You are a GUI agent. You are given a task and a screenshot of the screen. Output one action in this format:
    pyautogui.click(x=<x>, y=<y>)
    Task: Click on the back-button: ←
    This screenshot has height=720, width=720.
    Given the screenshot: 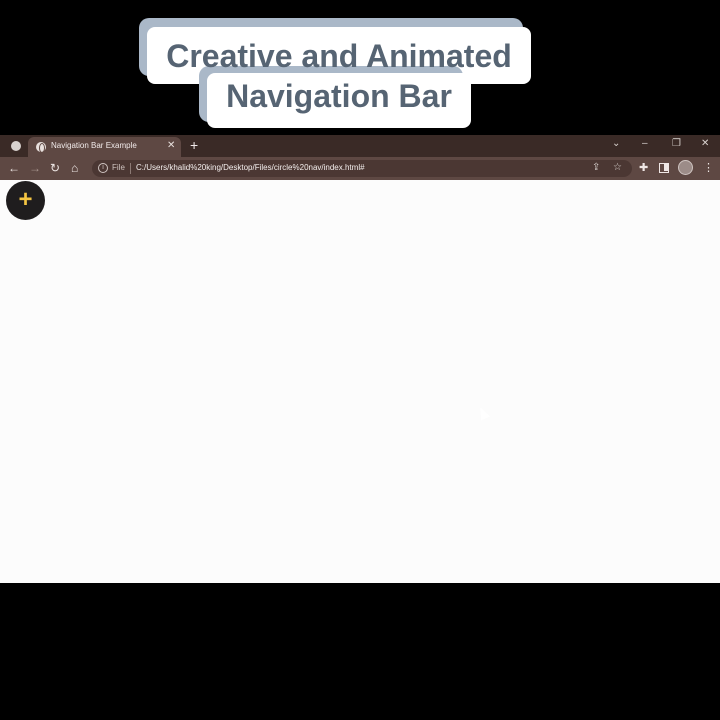 What is the action you would take?
    pyautogui.click(x=14, y=168)
    